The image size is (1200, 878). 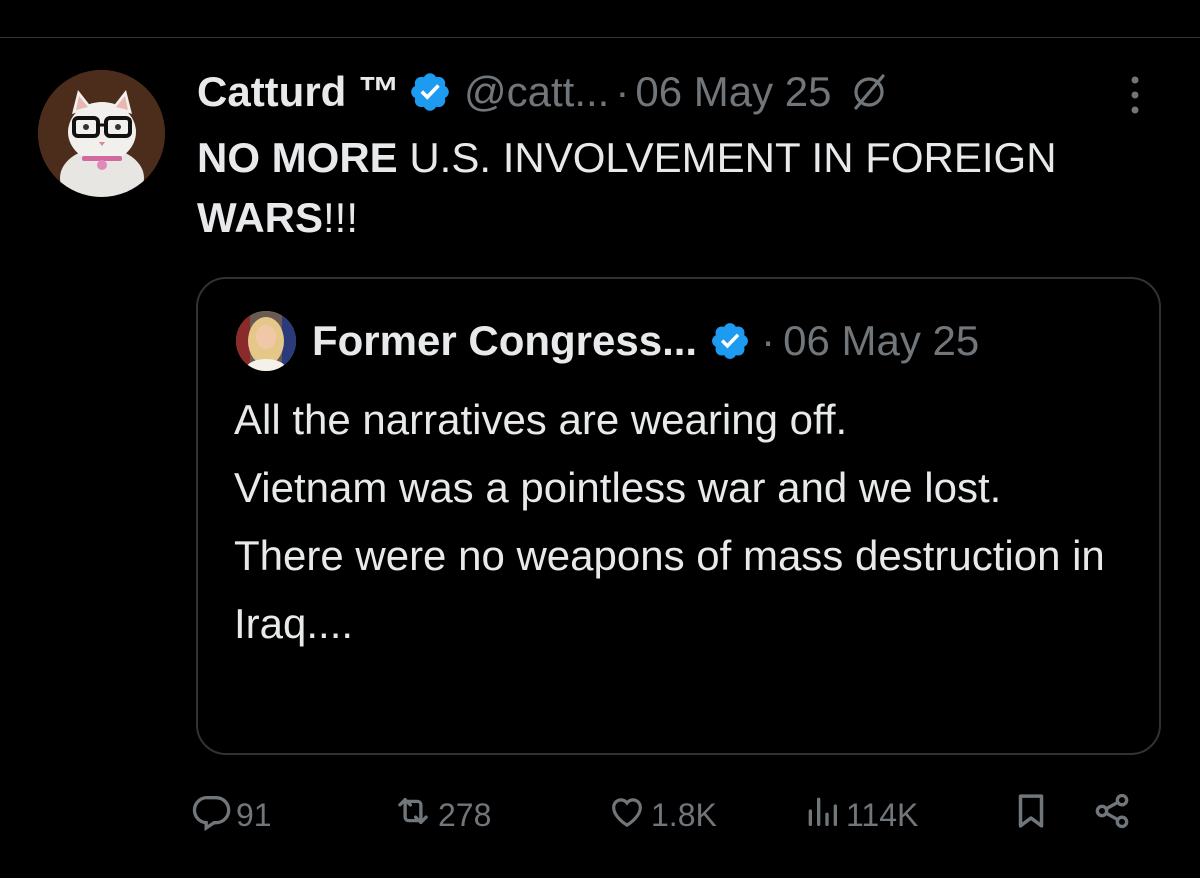 What do you see at coordinates (627, 815) in the screenshot?
I see `heart-icon` at bounding box center [627, 815].